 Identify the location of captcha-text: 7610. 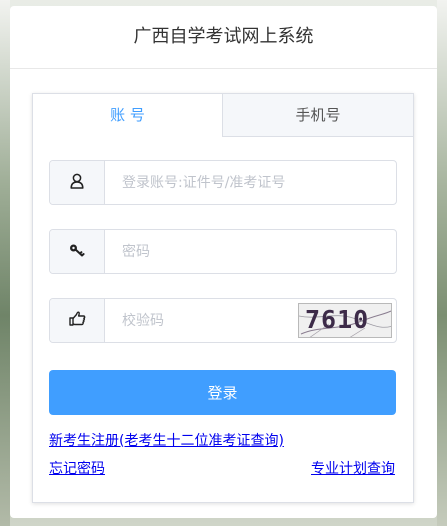
(337, 319).